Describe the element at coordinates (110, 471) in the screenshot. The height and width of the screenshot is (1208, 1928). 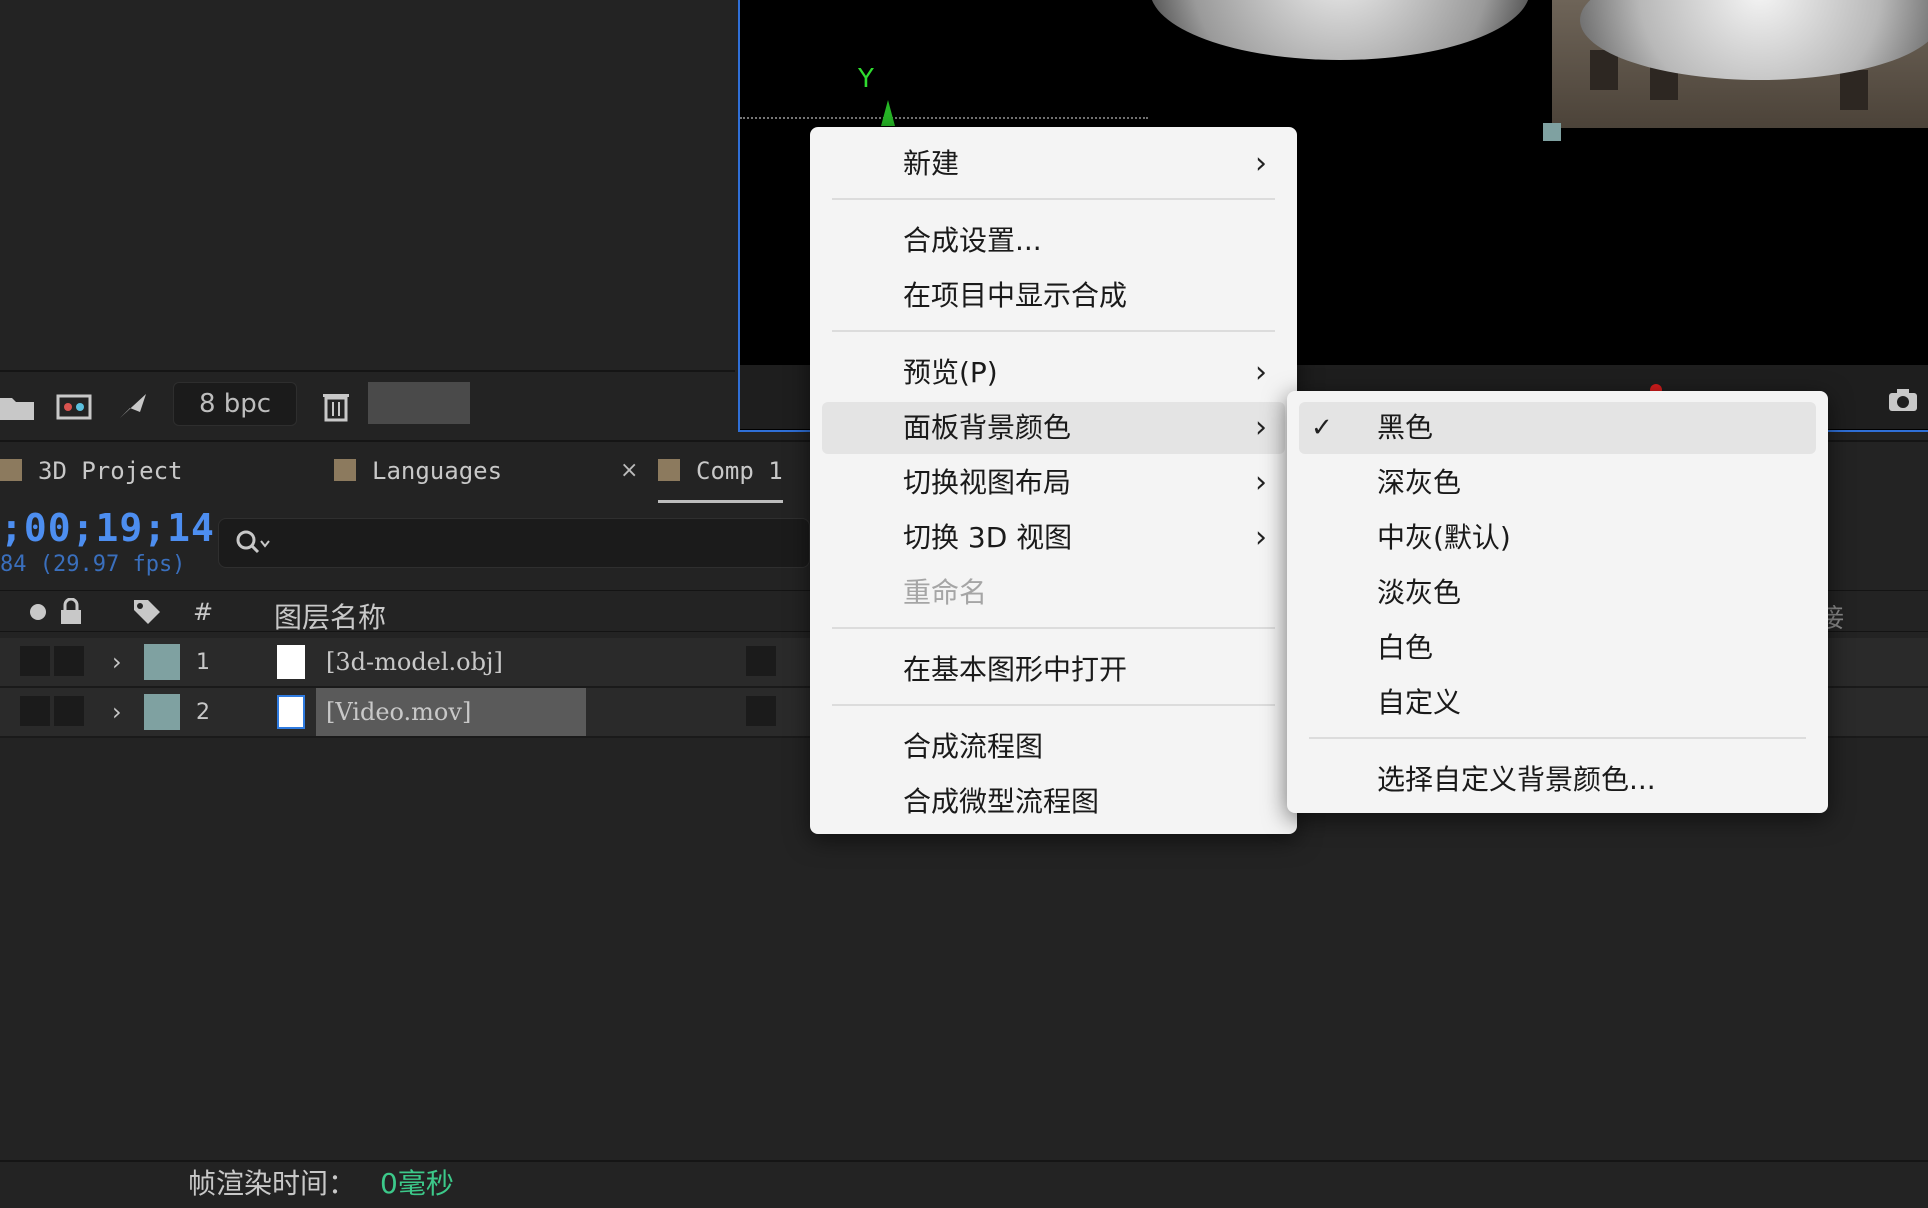
I see `tab-label: 3D Project` at that location.